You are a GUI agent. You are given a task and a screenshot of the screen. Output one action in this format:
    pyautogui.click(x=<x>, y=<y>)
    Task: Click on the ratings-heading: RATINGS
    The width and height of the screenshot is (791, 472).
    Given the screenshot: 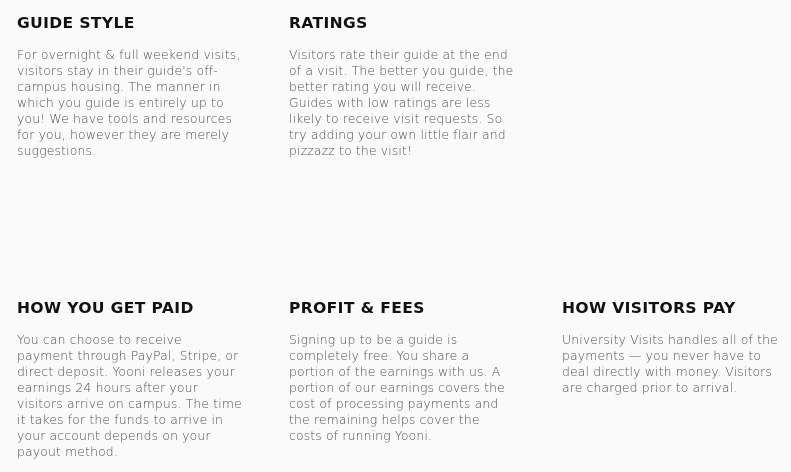 What is the action you would take?
    pyautogui.click(x=328, y=23)
    